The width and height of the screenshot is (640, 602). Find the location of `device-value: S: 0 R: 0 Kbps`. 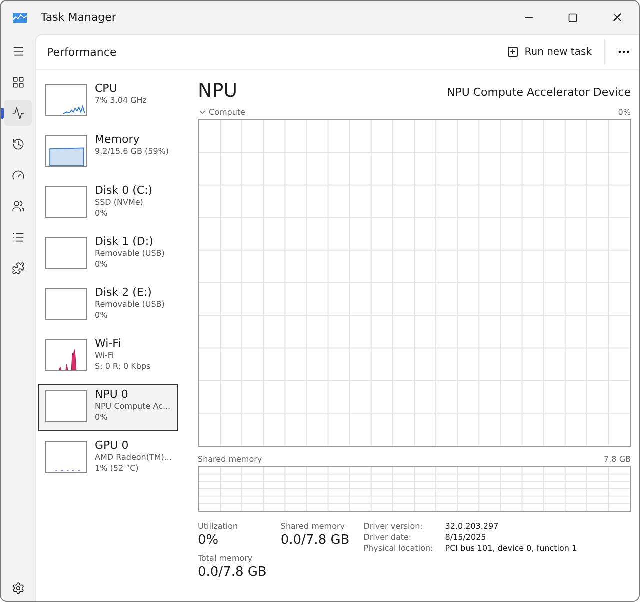

device-value: S: 0 R: 0 Kbps is located at coordinates (123, 366).